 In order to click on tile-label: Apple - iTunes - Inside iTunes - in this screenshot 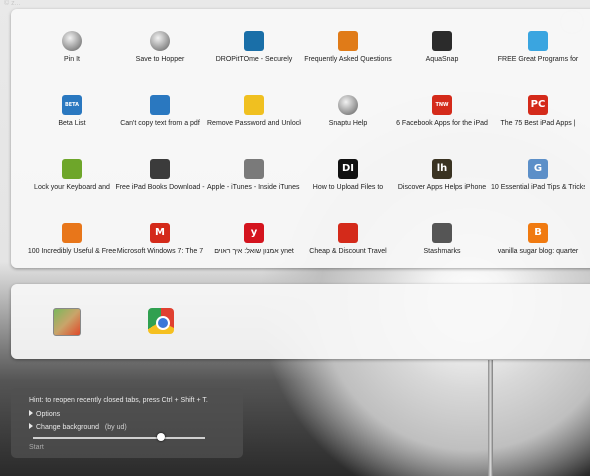, I will do `click(254, 187)`.